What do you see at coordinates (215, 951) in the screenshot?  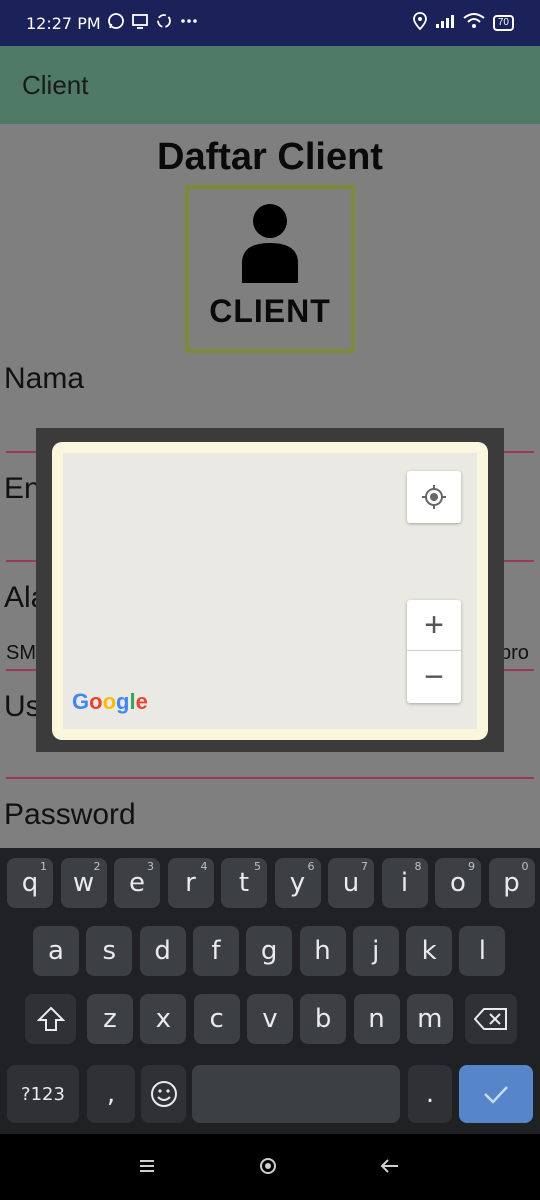 I see `key-f: f` at bounding box center [215, 951].